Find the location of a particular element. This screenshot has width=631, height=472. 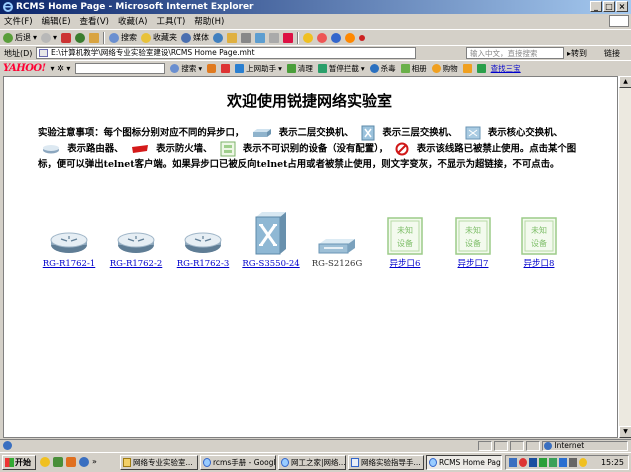

address-input: E:\计算机教学\网络专业实验室建设\RCMS Home Page.mht is located at coordinates (226, 53).